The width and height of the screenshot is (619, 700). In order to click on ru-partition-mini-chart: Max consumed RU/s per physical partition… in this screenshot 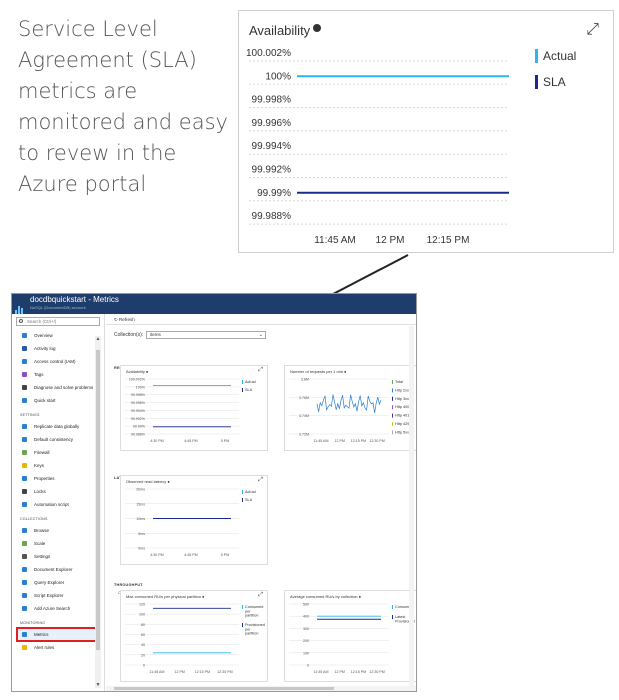, I will do `click(194, 636)`.